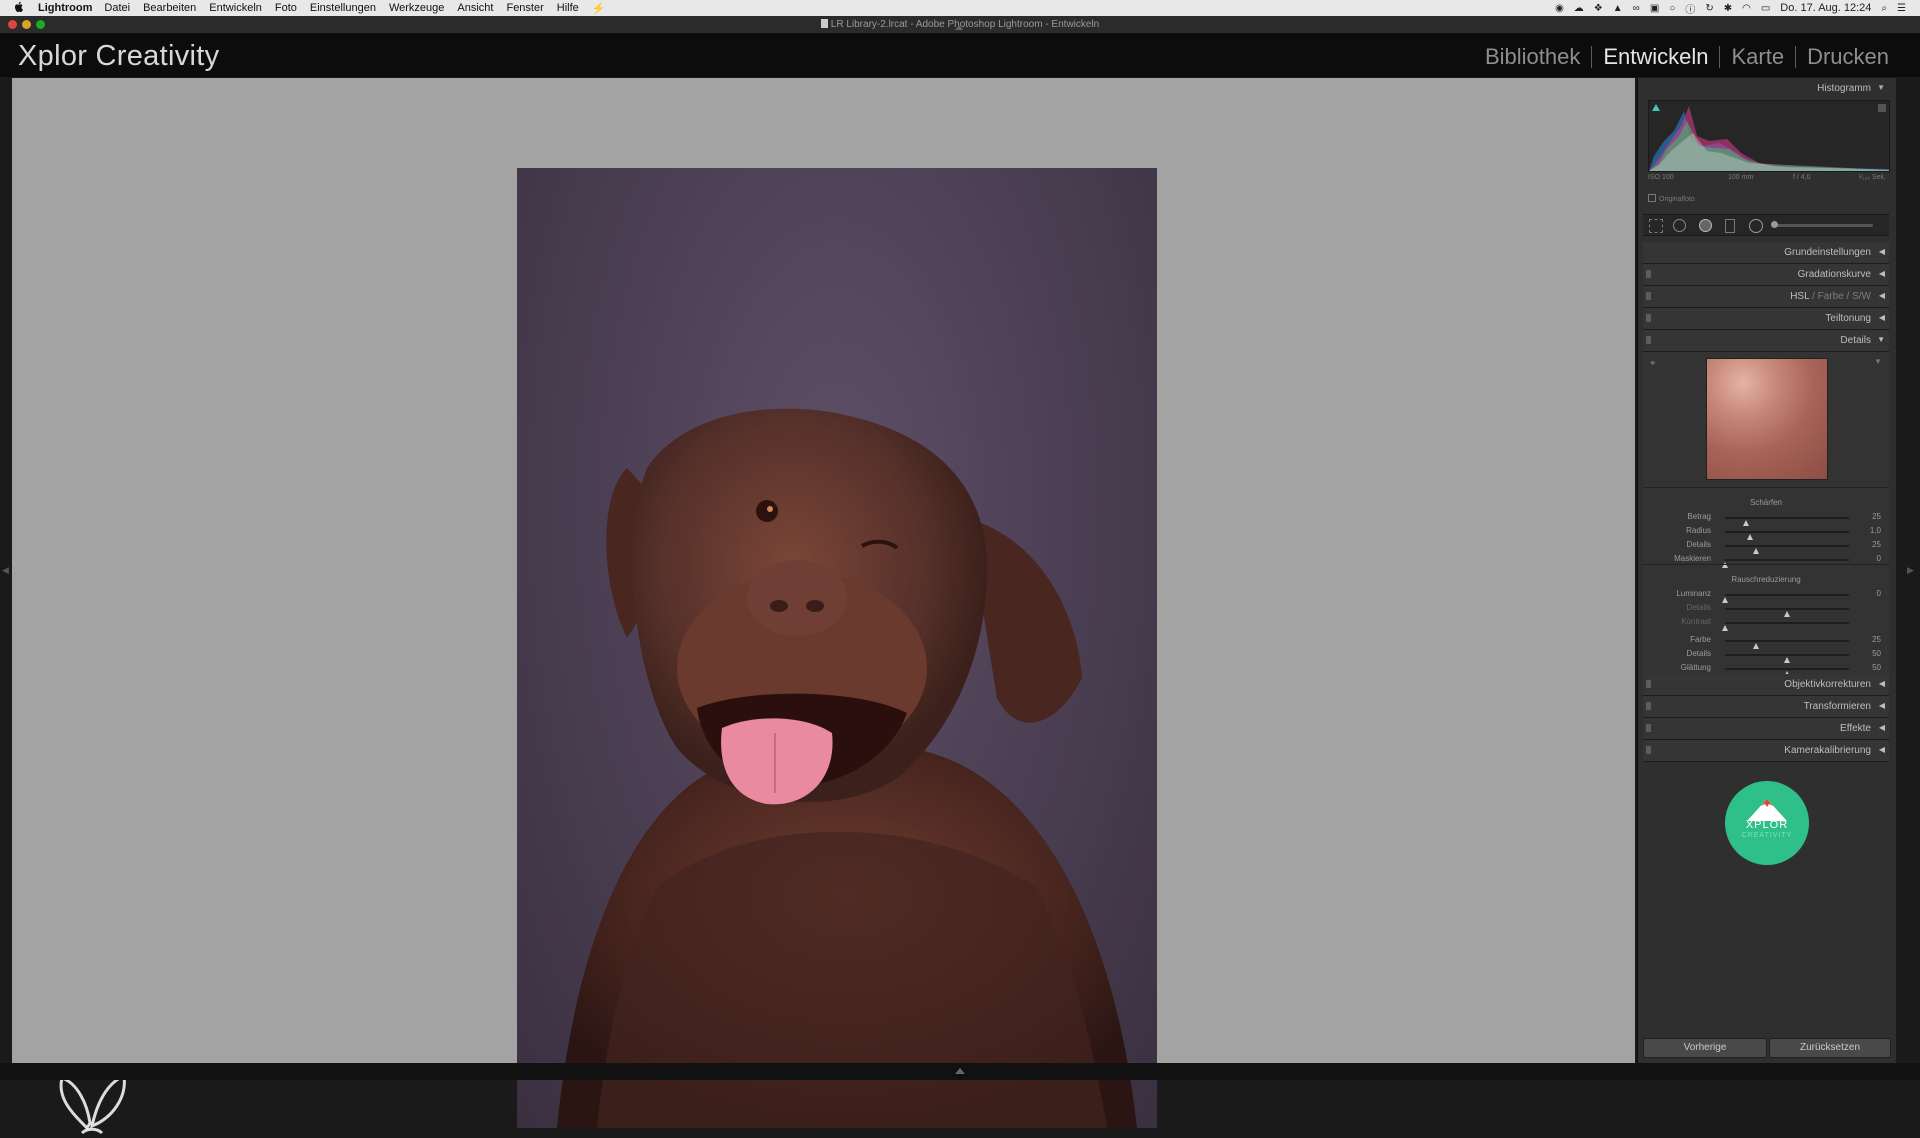 This screenshot has height=1138, width=1920. What do you see at coordinates (1652, 198) in the screenshot?
I see `original-photo-checkbox` at bounding box center [1652, 198].